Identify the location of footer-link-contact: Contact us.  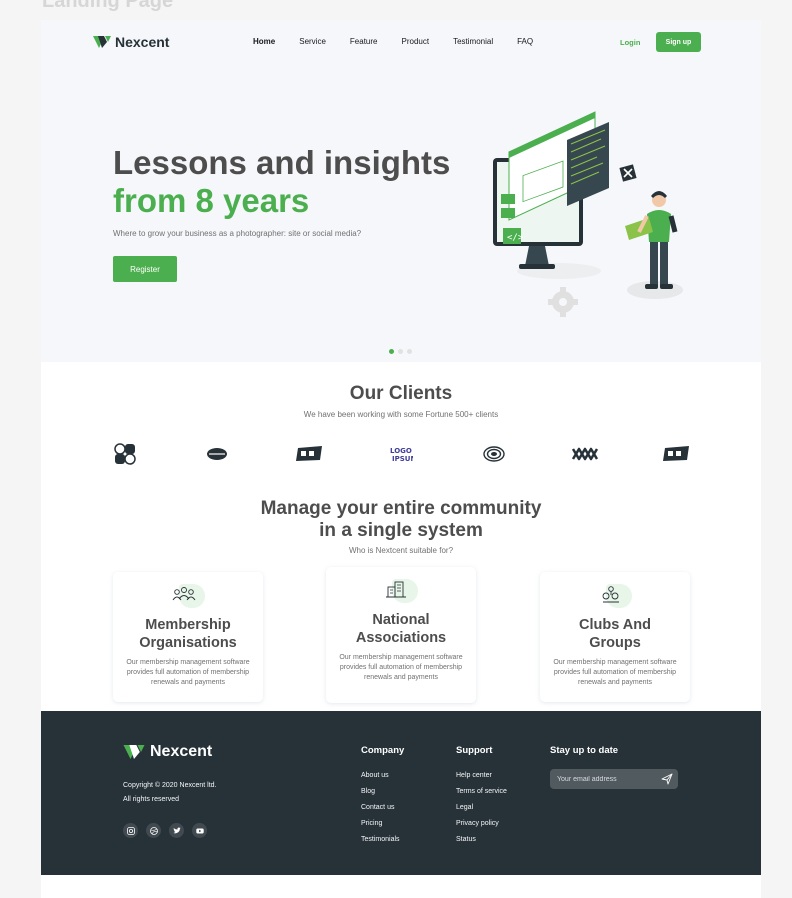
(382, 808).